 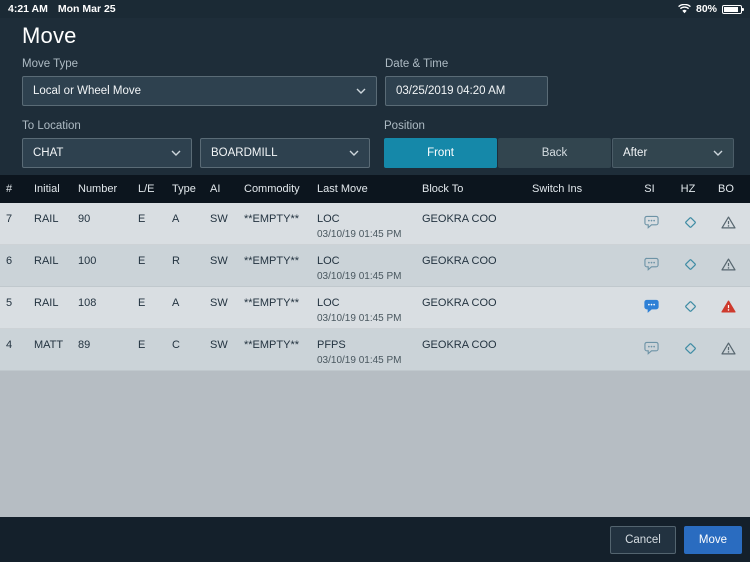 What do you see at coordinates (9, 261) in the screenshot?
I see `cell-sequence: 6` at bounding box center [9, 261].